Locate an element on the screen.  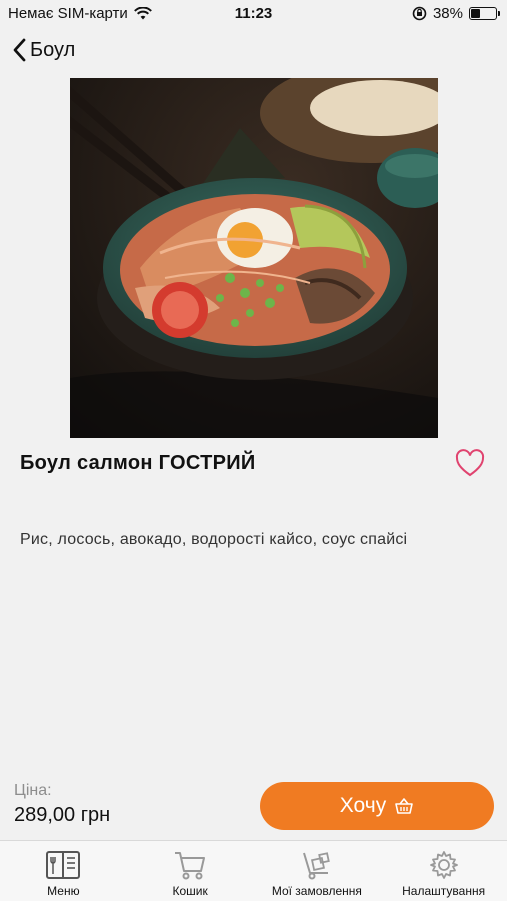
price-value: 289,00 грн is located at coordinates (62, 815).